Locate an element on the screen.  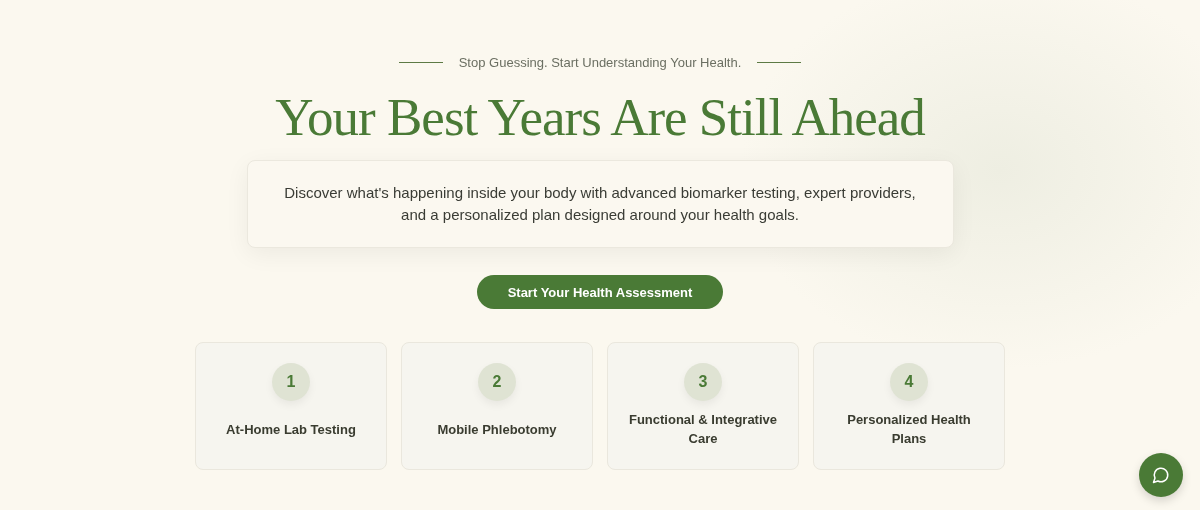
chat-button is located at coordinates (1161, 475).